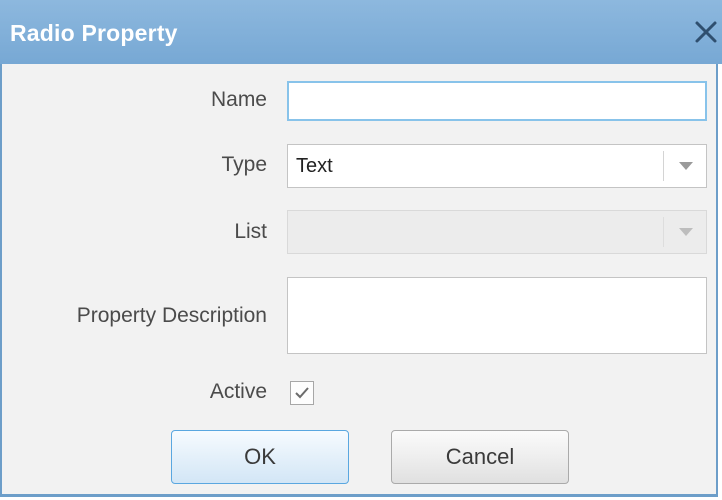  I want to click on dialog-titlebar: Radio Property, so click(361, 32).